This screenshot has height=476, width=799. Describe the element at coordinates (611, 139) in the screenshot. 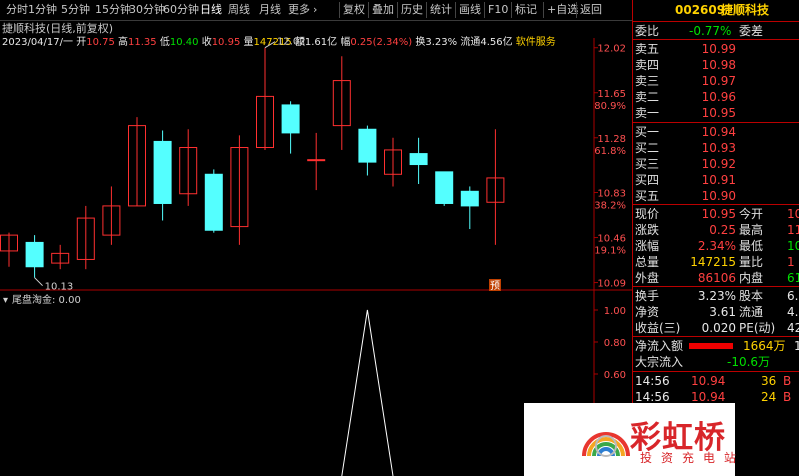

I see `price-tick-label: 11.28` at that location.